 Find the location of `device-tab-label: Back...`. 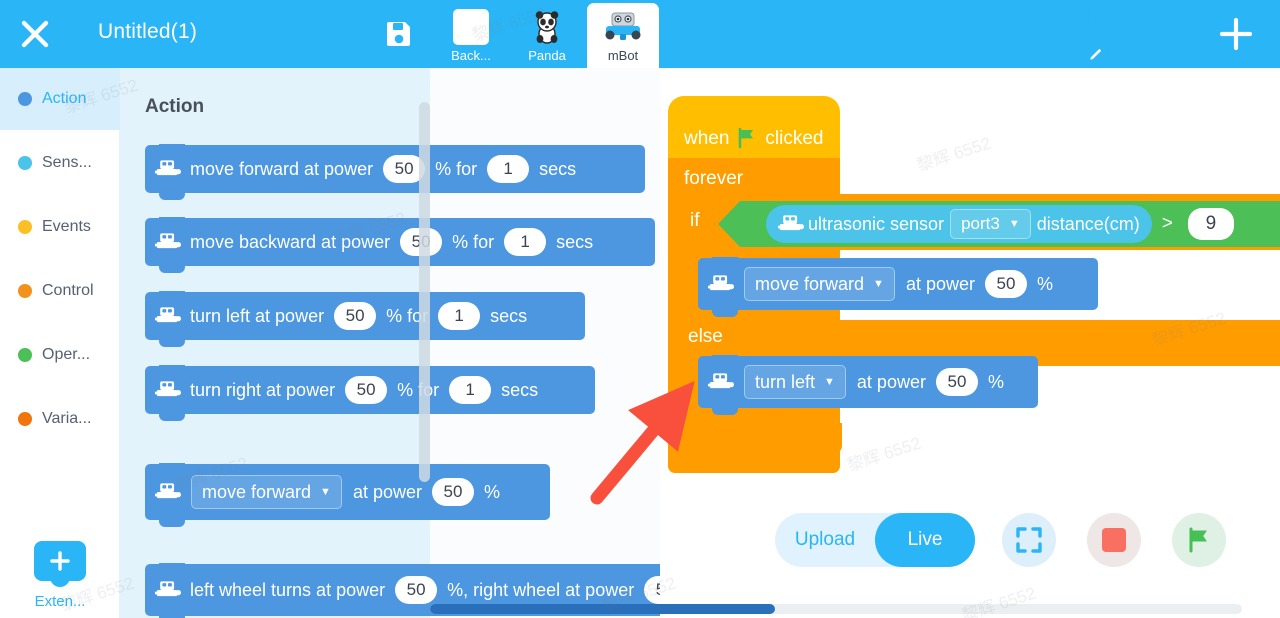

device-tab-label: Back... is located at coordinates (471, 55).